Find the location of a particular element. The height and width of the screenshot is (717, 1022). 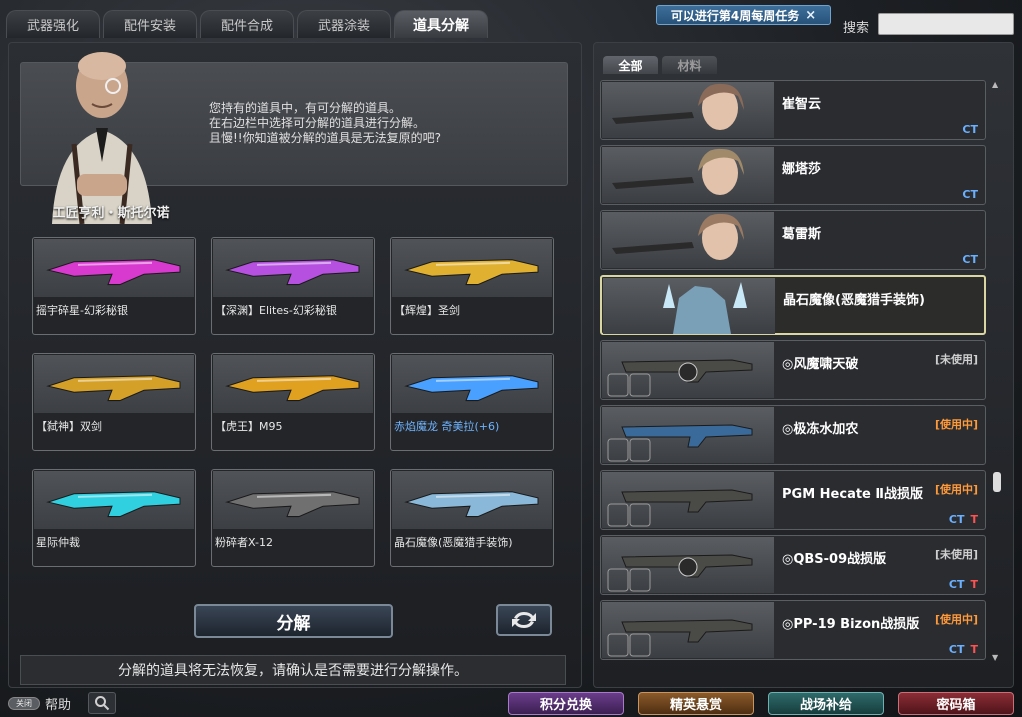

decompose-item-card: 晶石魔像(恶魔猎手装饰) is located at coordinates (472, 518).